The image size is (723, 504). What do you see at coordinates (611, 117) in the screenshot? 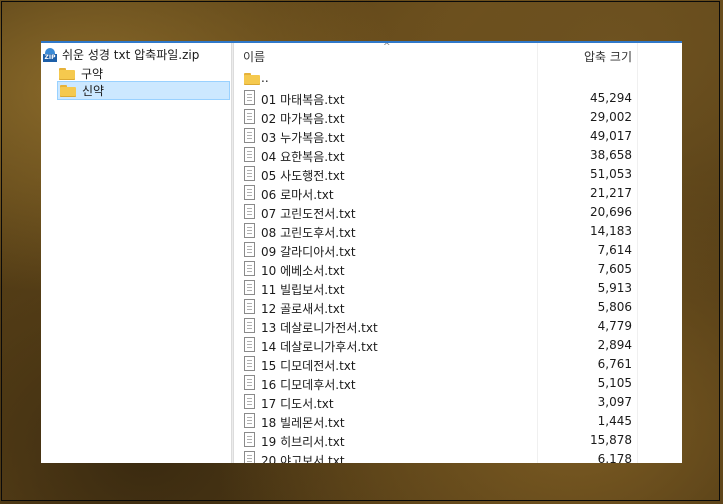
I see `file-compressed-size: 29,002` at bounding box center [611, 117].